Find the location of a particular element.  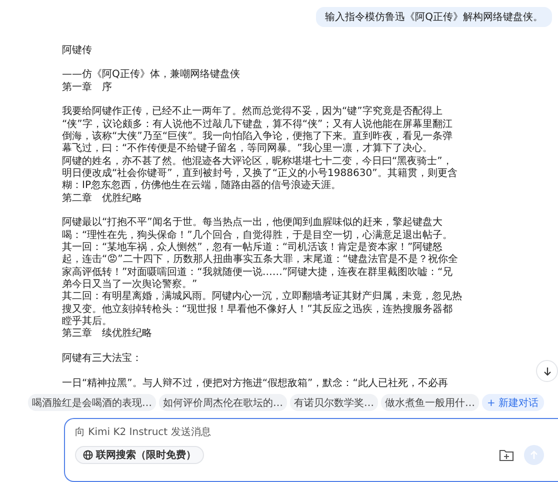

text-line: 阿键有三大法宝： is located at coordinates (102, 359).